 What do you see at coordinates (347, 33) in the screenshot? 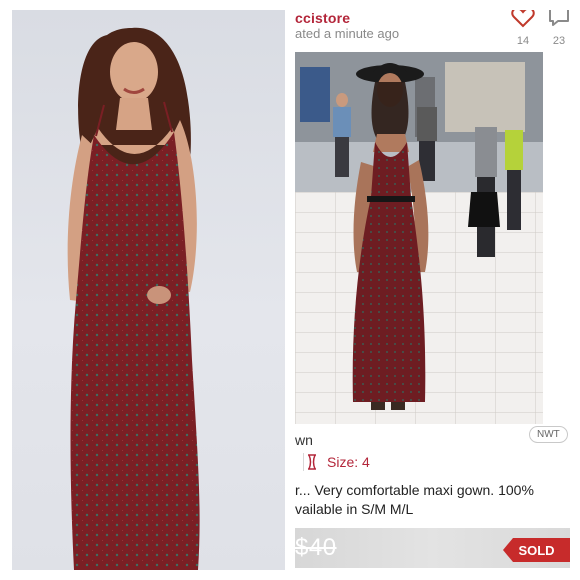
I see `updated-timestamp: ated a minute ago` at bounding box center [347, 33].